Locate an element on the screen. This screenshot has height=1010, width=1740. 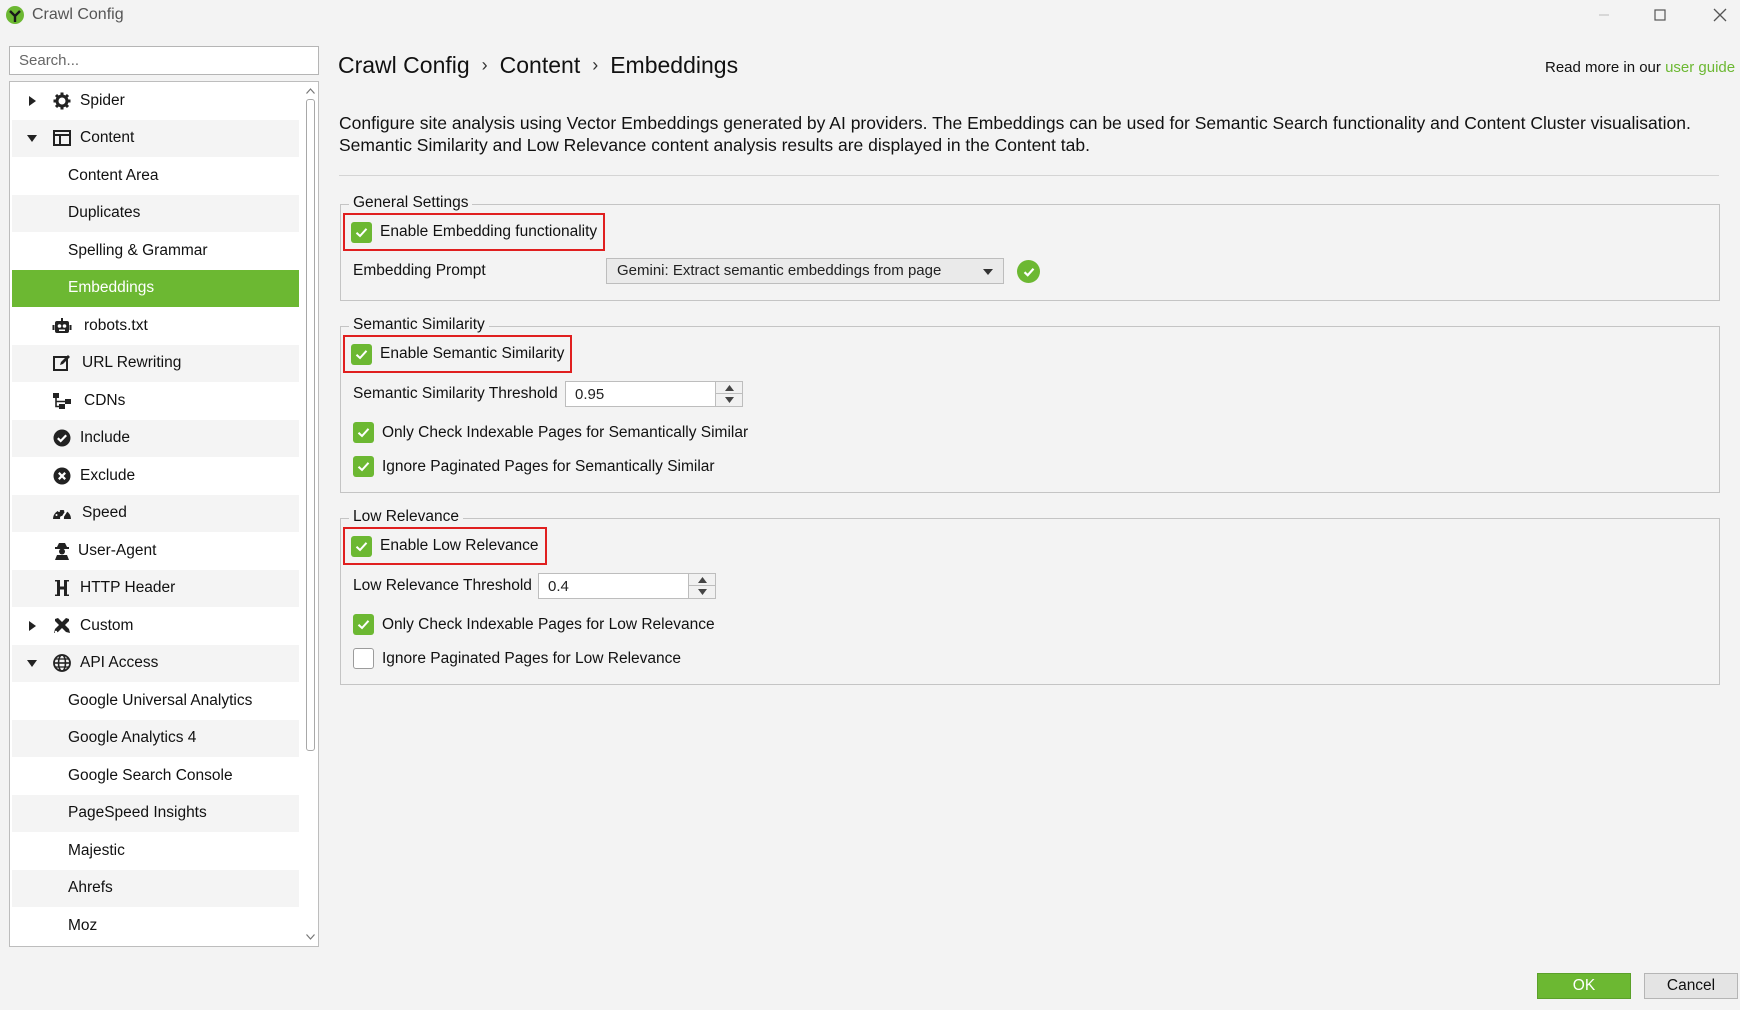
scroll-up-icon is located at coordinates (310, 91).